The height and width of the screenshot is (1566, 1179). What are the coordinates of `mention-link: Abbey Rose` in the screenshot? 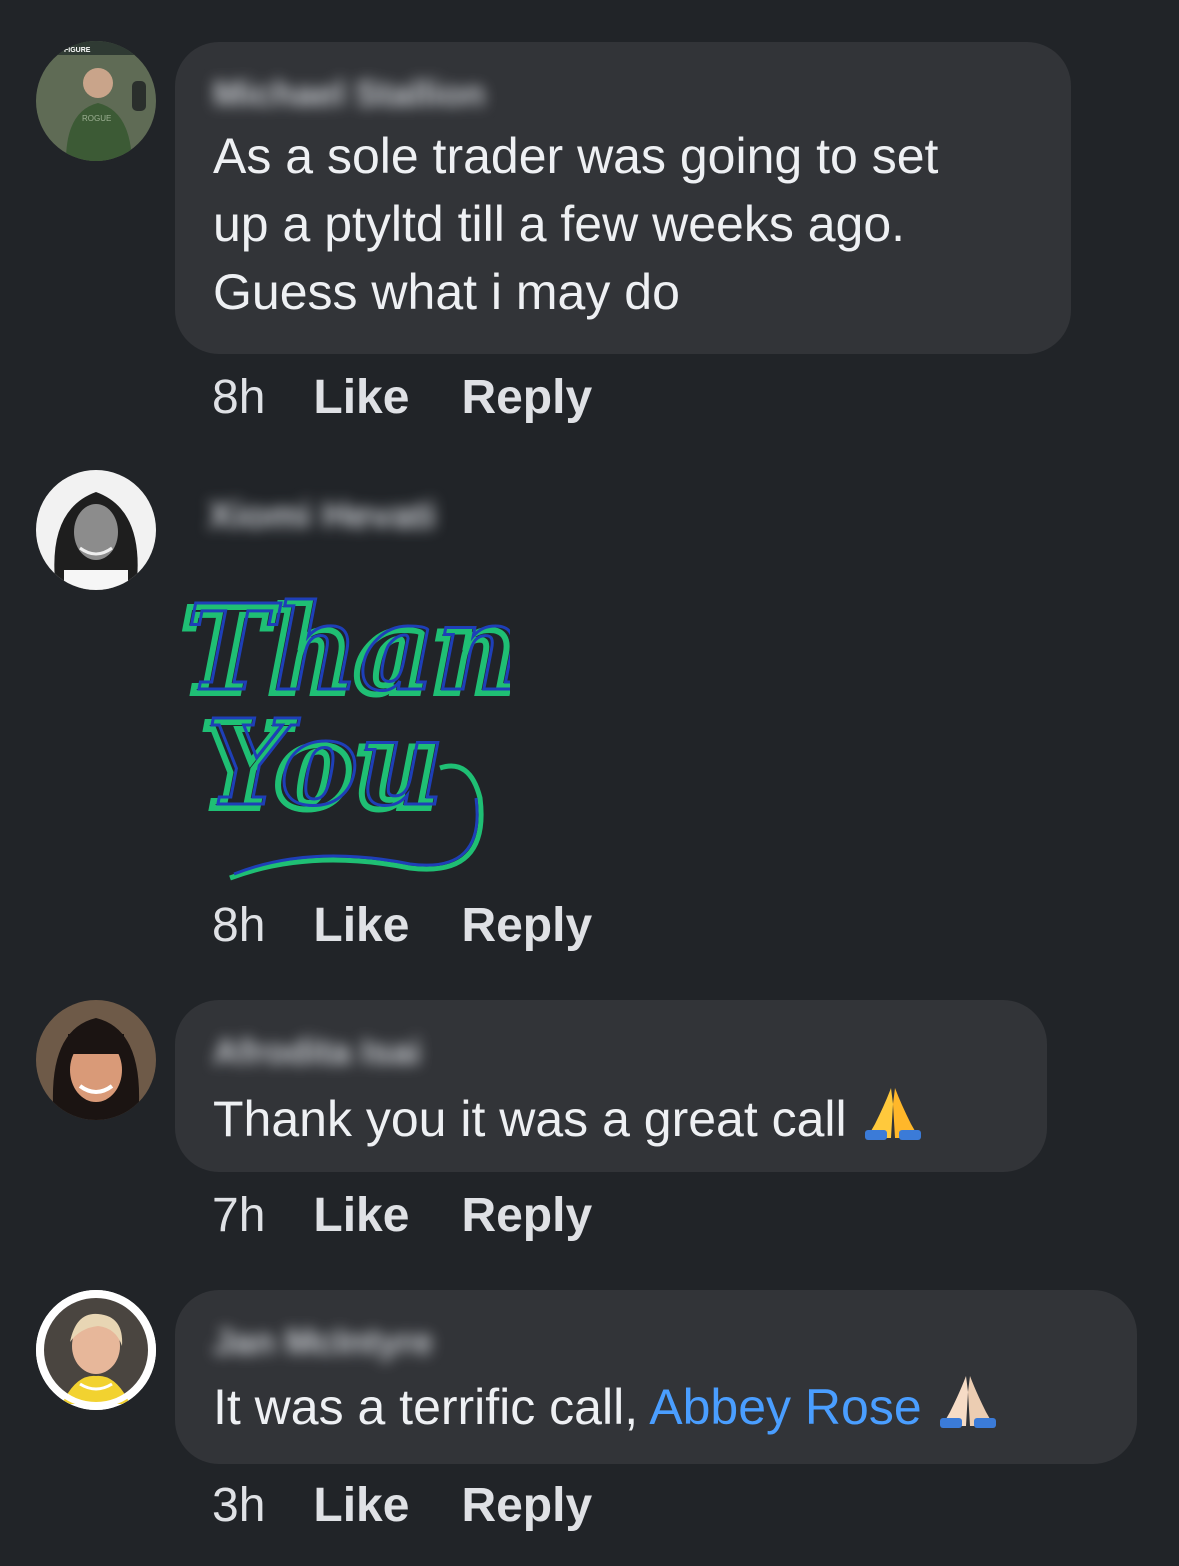 It's located at (785, 1407).